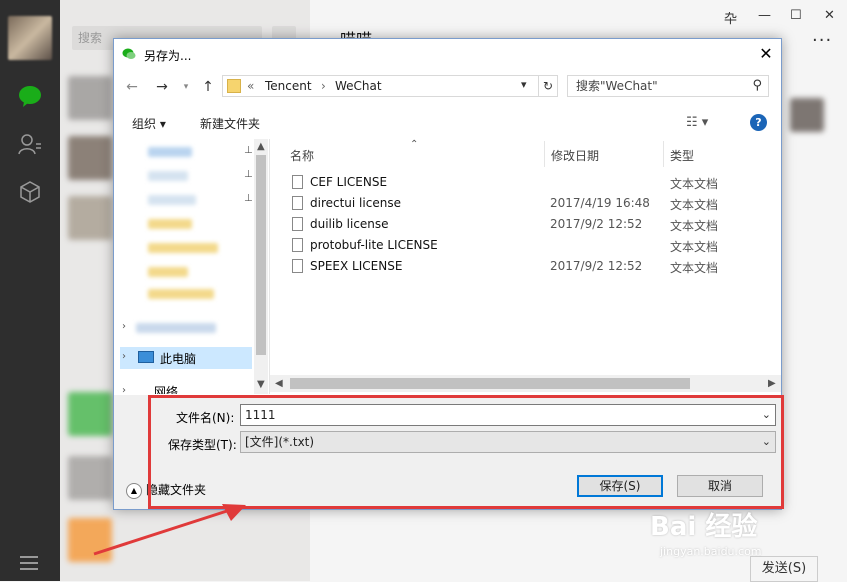 This screenshot has height=582, width=847. Describe the element at coordinates (766, 54) in the screenshot. I see `close-icon: ✕` at that location.